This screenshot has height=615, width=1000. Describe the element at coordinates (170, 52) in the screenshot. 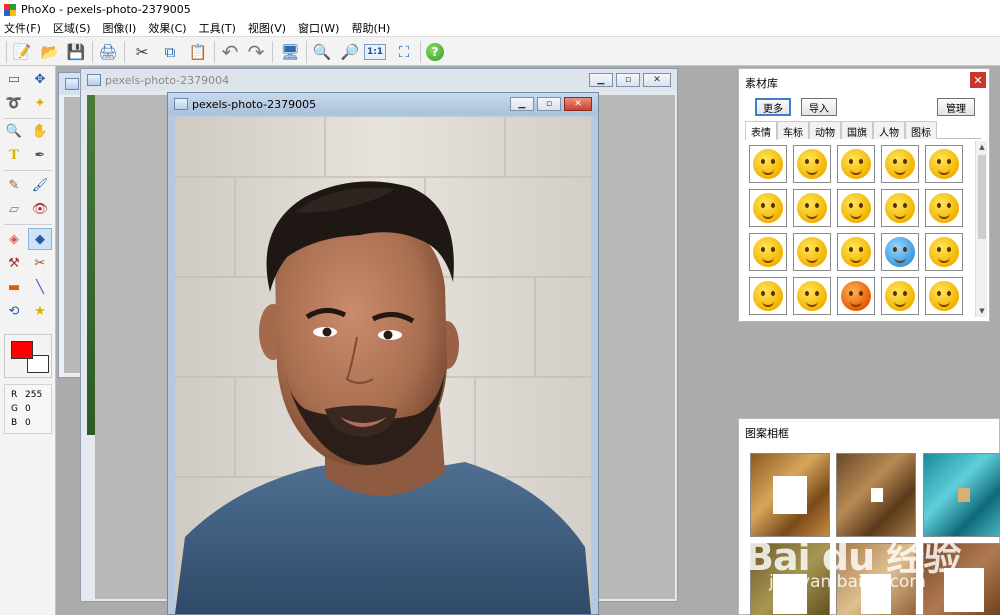

I see `copy-button: ⧉` at that location.